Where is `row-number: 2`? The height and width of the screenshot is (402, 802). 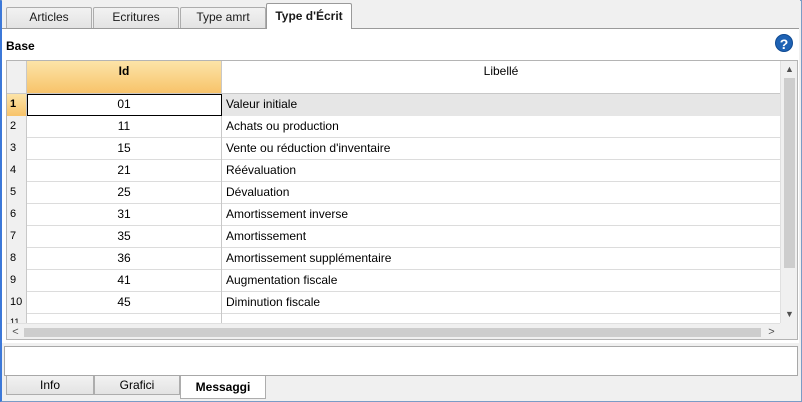 row-number: 2 is located at coordinates (17, 127).